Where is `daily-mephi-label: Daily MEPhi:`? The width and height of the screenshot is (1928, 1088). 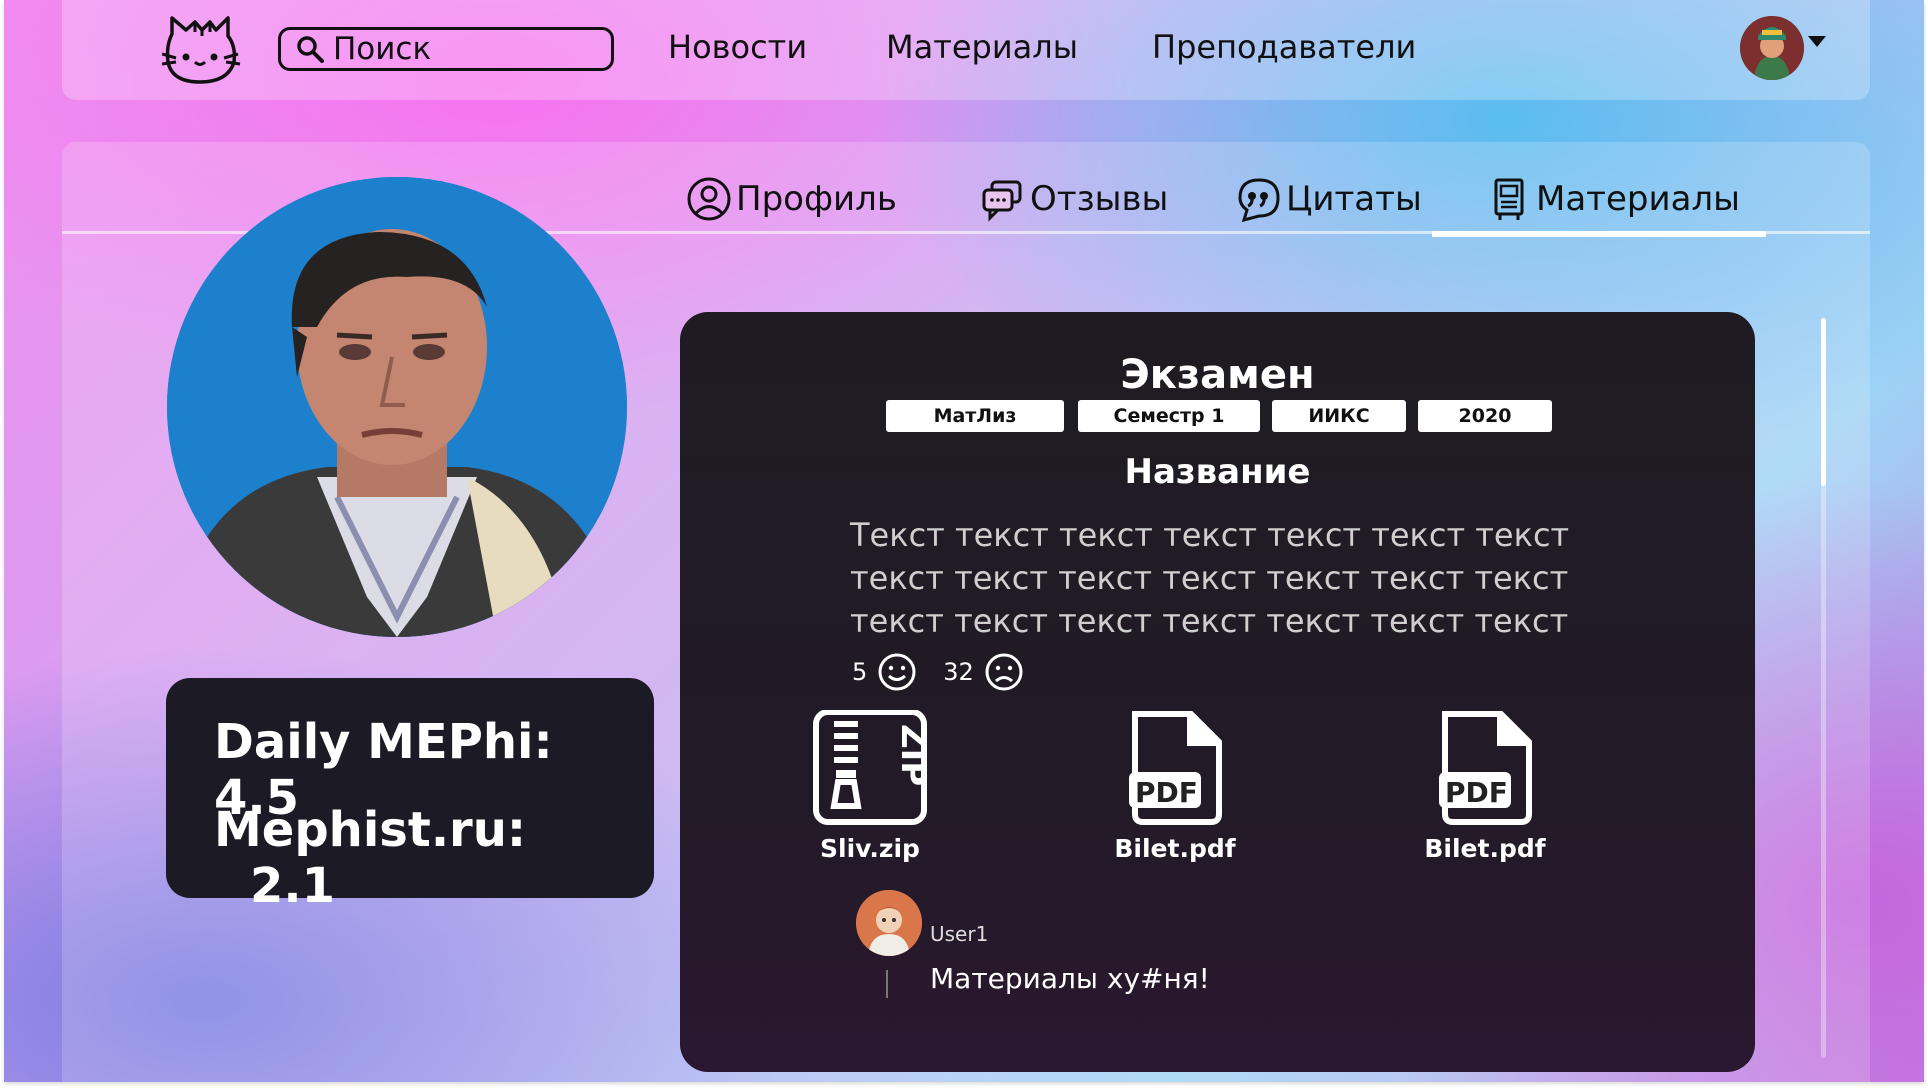 daily-mephi-label: Daily MEPhi: is located at coordinates (383, 742).